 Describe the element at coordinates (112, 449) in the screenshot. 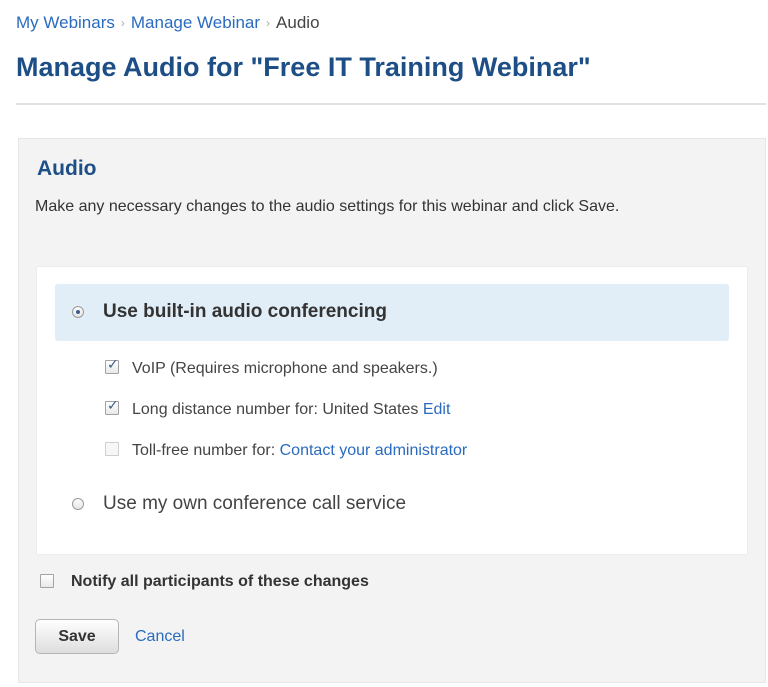

I see `toll-free-checkbox` at that location.